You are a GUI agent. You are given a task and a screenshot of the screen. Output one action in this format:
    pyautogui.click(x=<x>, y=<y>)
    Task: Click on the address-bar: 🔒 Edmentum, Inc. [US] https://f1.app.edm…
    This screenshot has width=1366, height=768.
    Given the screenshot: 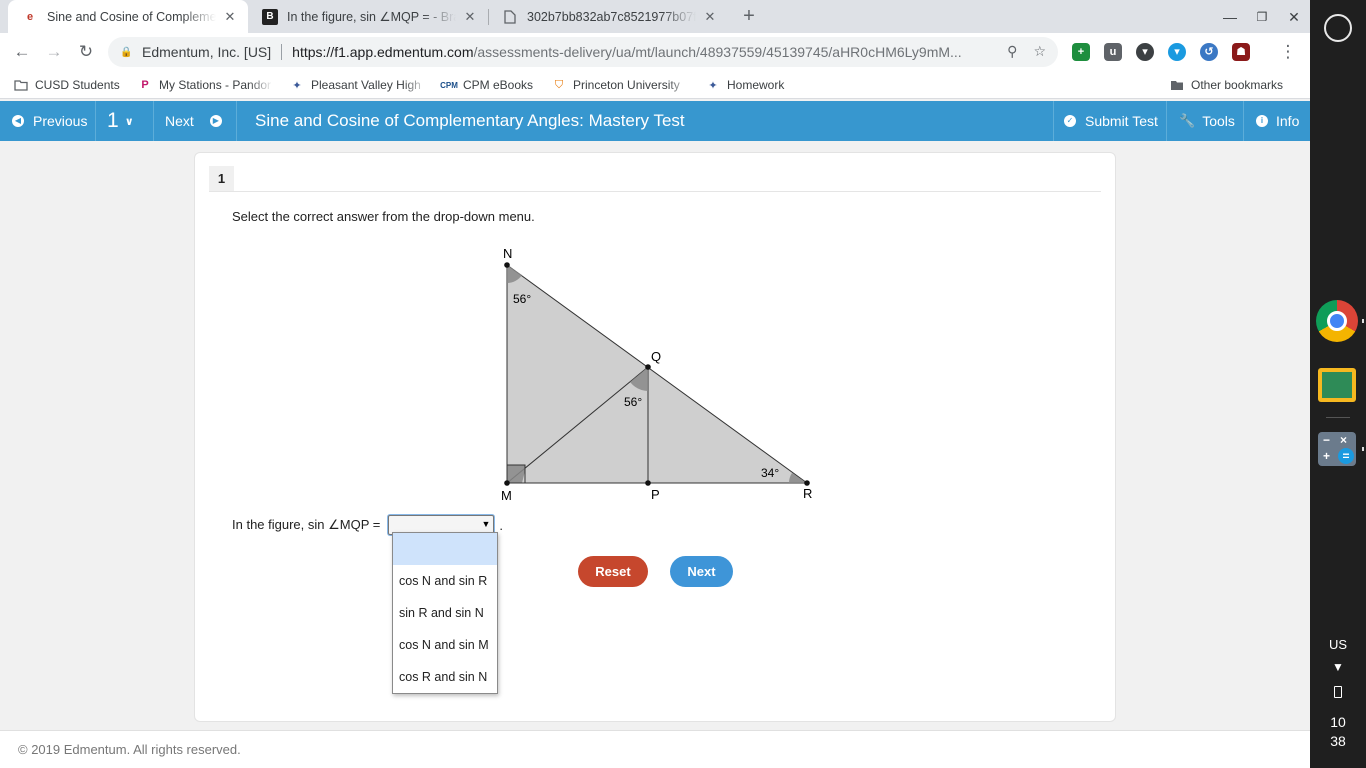 What is the action you would take?
    pyautogui.click(x=583, y=52)
    